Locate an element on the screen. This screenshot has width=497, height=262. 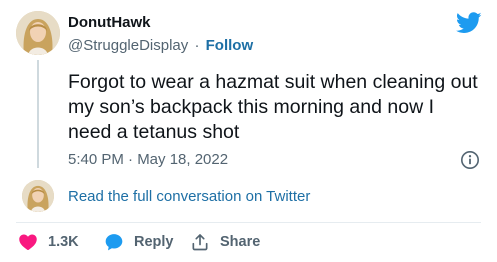
conversation-avatar-image is located at coordinates (38, 196).